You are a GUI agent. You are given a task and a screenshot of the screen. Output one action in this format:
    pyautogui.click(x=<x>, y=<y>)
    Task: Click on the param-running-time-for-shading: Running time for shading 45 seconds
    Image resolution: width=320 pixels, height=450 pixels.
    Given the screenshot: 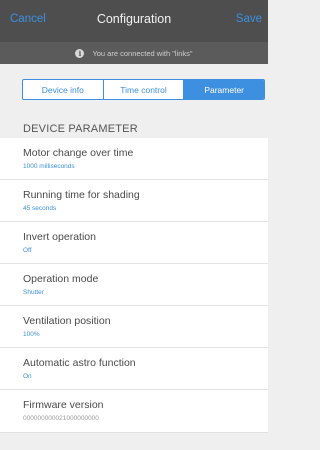 What is the action you would take?
    pyautogui.click(x=134, y=201)
    